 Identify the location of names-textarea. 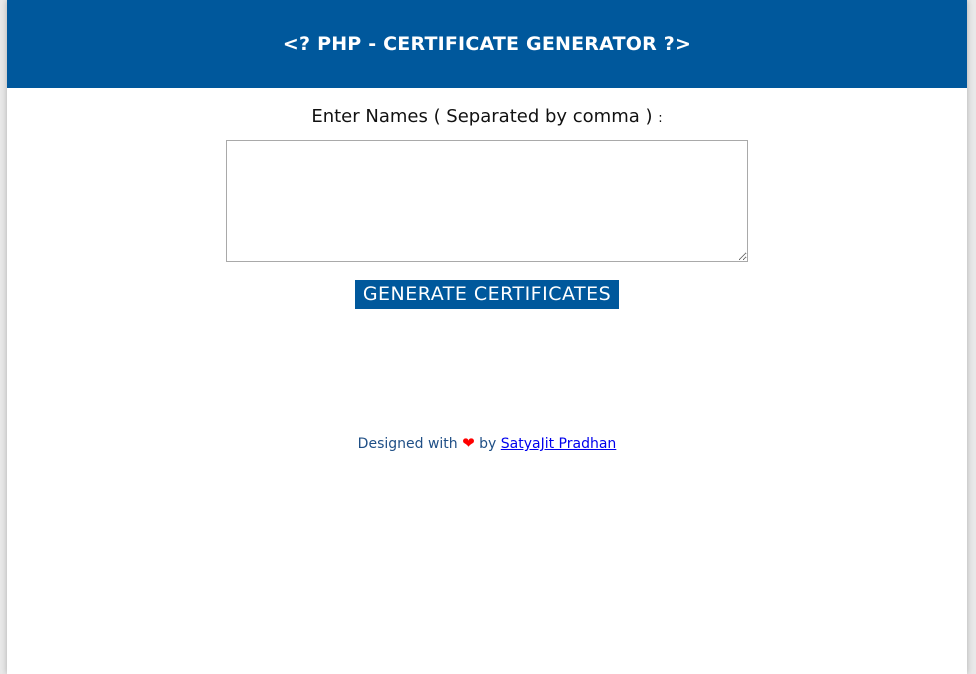
(487, 201).